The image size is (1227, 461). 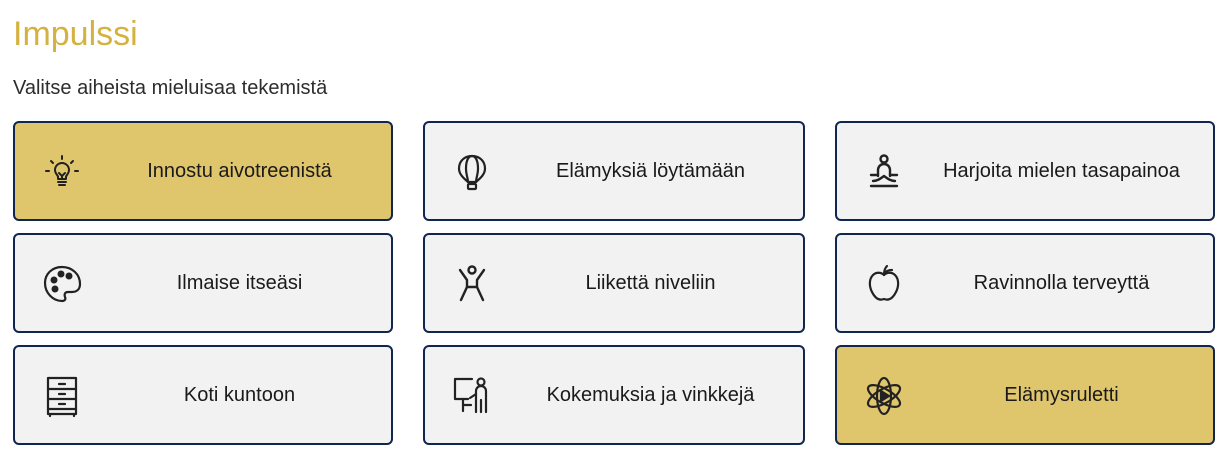 What do you see at coordinates (62, 396) in the screenshot?
I see `drawer-cabinet-icon` at bounding box center [62, 396].